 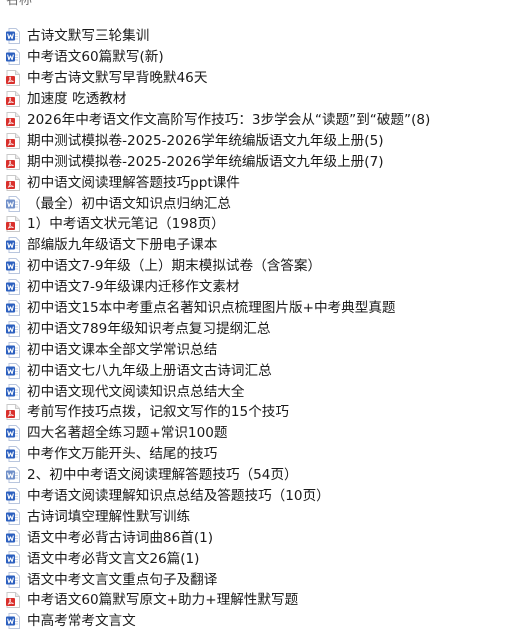 I want to click on file-row: 中考语文阅读理解知识点总结及答题技巧（10页）, so click(x=264, y=496).